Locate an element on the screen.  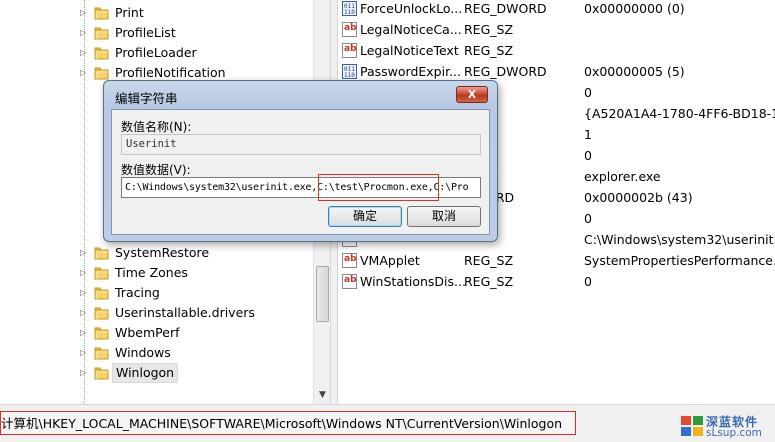
value-name: VMApplet is located at coordinates (390, 260).